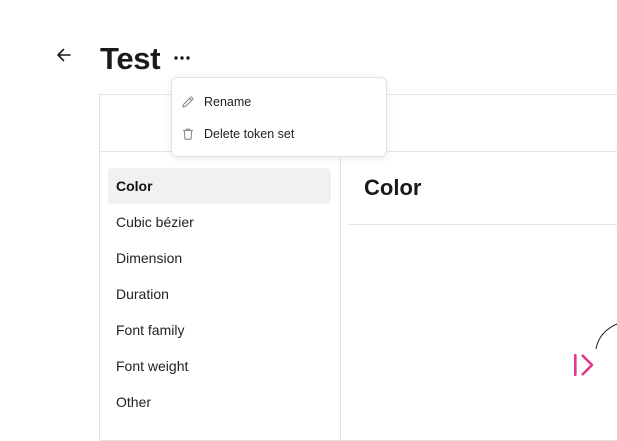 This screenshot has height=441, width=617. What do you see at coordinates (575, 365) in the screenshot?
I see `cursor-bar-icon` at bounding box center [575, 365].